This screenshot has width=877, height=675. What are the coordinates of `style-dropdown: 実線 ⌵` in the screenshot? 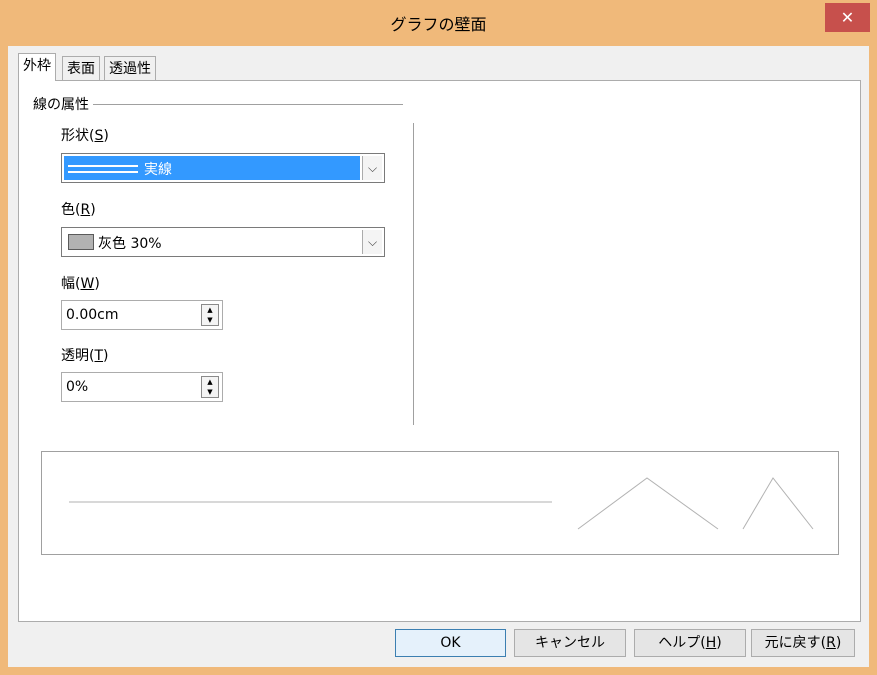 It's located at (223, 168).